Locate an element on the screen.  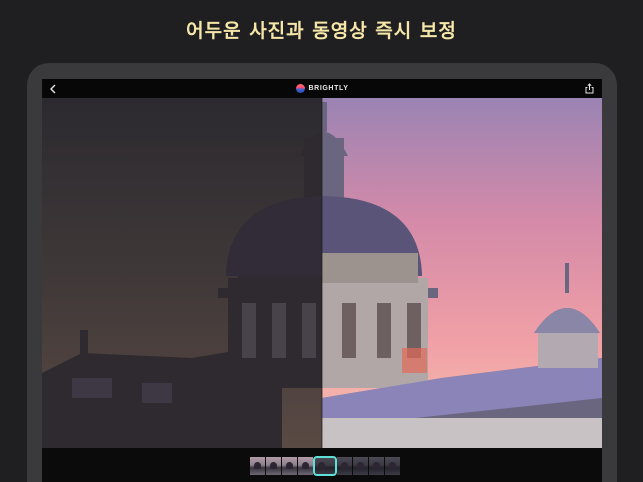
brightly-logo-icon is located at coordinates (300, 88).